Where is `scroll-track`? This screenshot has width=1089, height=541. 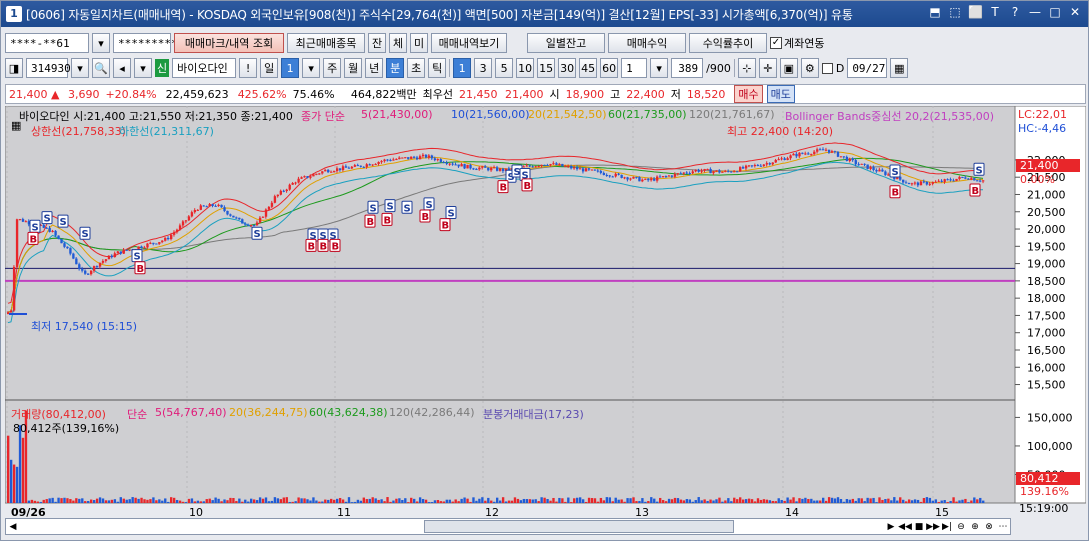 scroll-track is located at coordinates (452, 526).